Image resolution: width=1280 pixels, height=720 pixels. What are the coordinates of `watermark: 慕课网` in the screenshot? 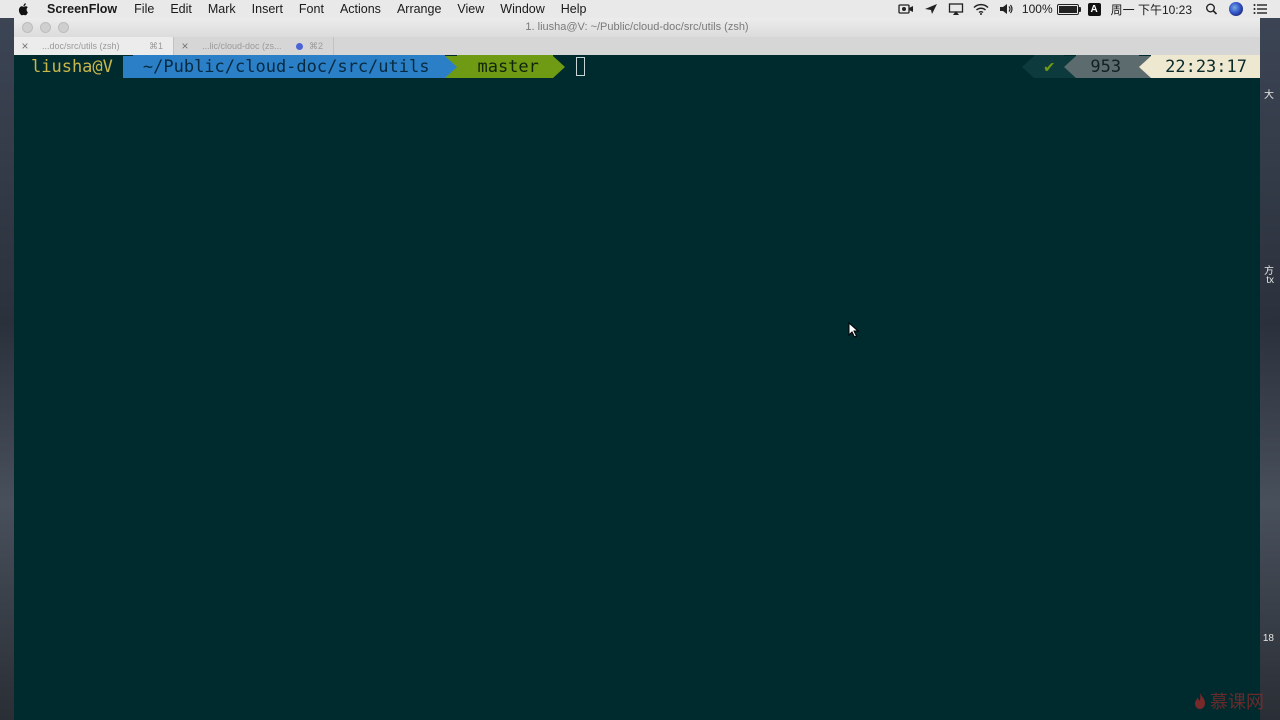 It's located at (1228, 701).